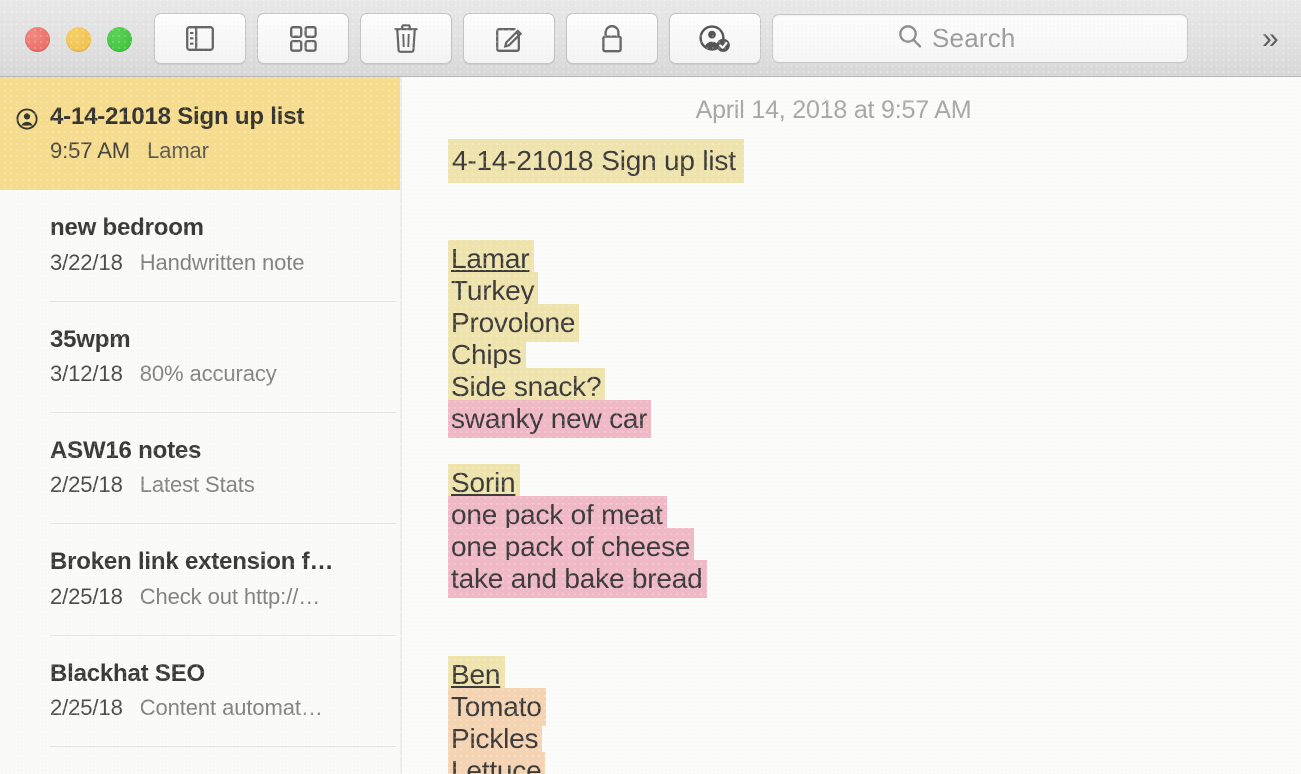 The height and width of the screenshot is (774, 1301). Describe the element at coordinates (222, 262) in the screenshot. I see `note-list-item-snippet: Handwritten note` at that location.